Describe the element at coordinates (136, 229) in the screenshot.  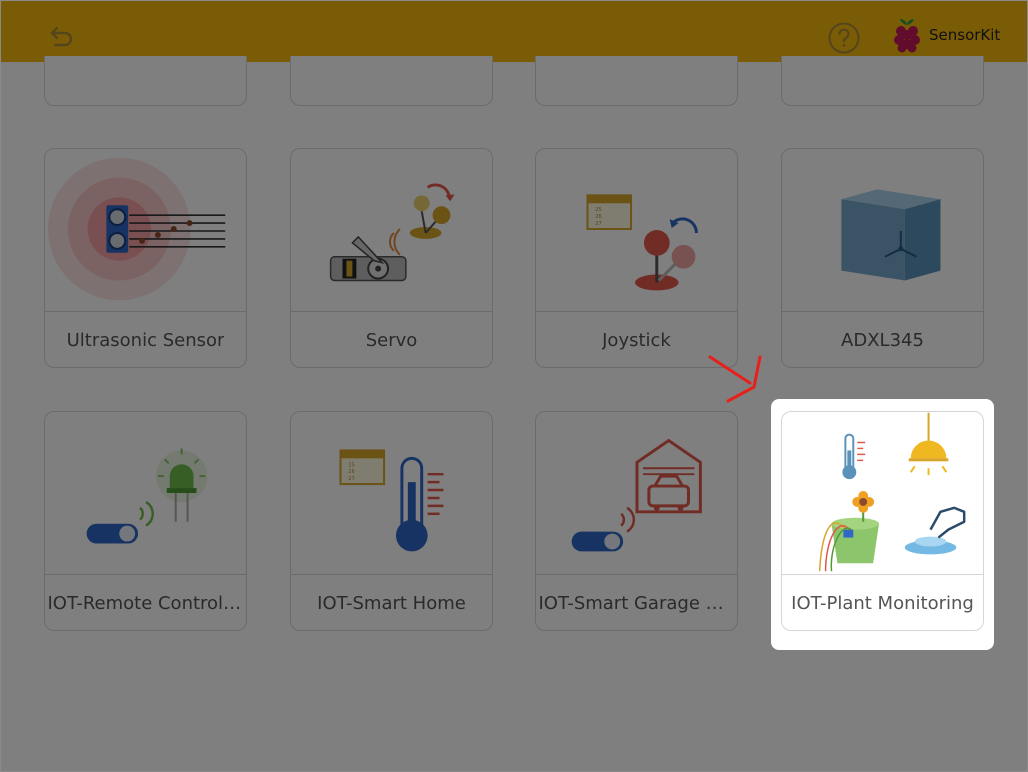
I see `ultrasonic-sensor-illustration` at that location.